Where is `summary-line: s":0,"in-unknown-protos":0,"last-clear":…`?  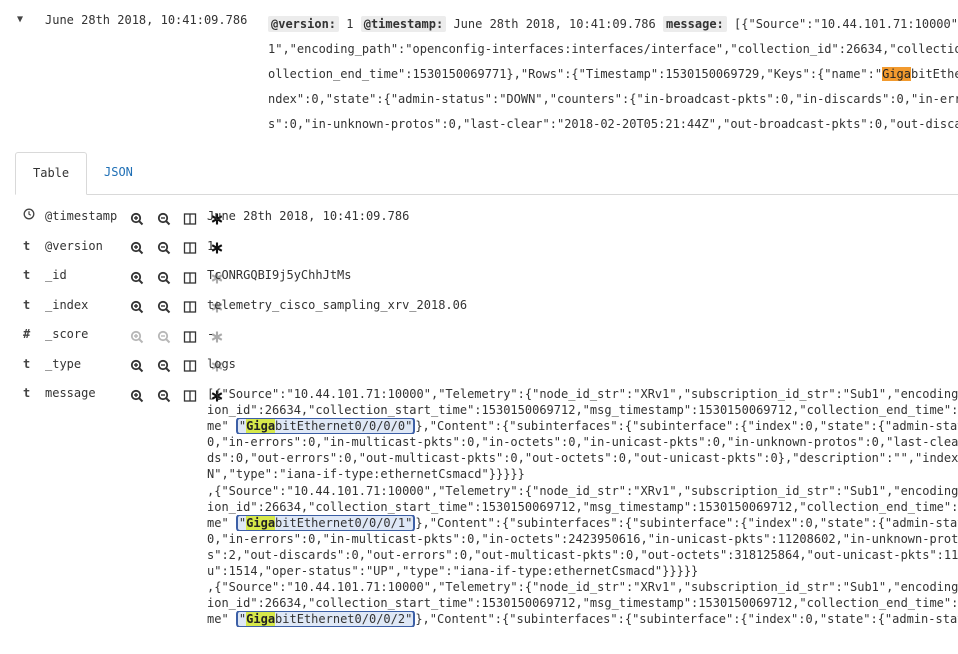
summary-line: s":0,"in-unknown-protos":0,"last-clear":… is located at coordinates (613, 124).